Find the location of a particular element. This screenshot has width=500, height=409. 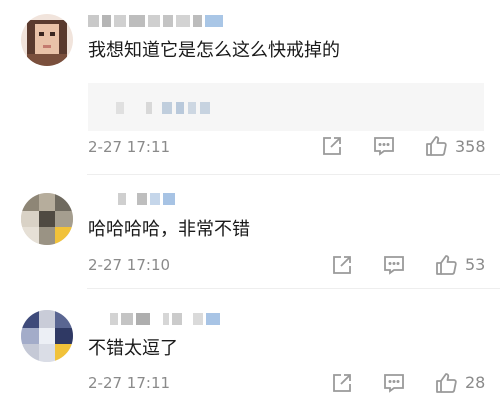

reply-masked-text is located at coordinates (163, 108).